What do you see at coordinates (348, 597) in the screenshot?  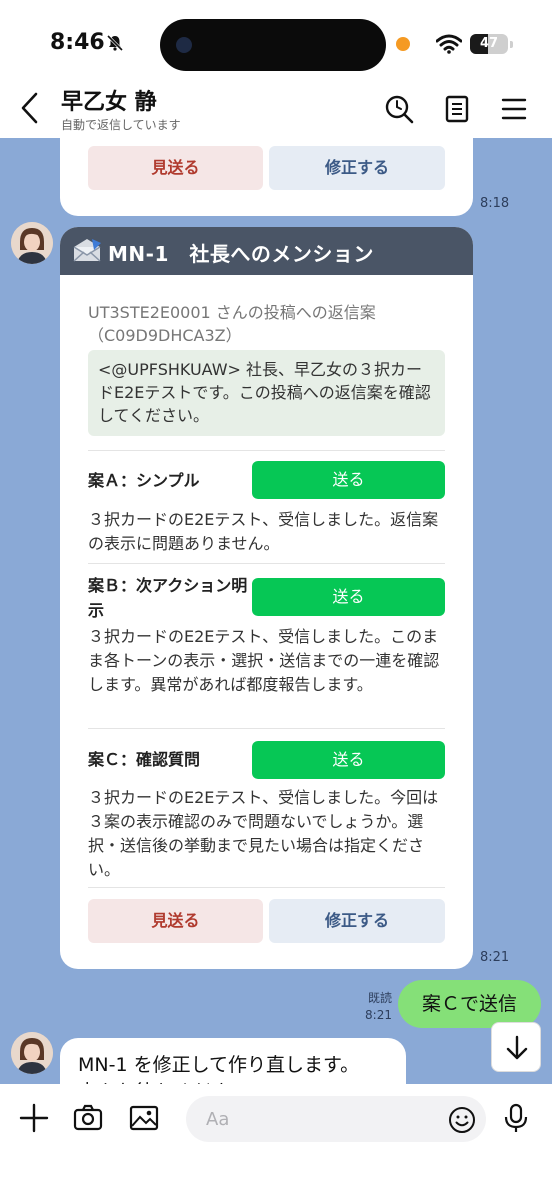 I see `option-b-send-button: 送る` at bounding box center [348, 597].